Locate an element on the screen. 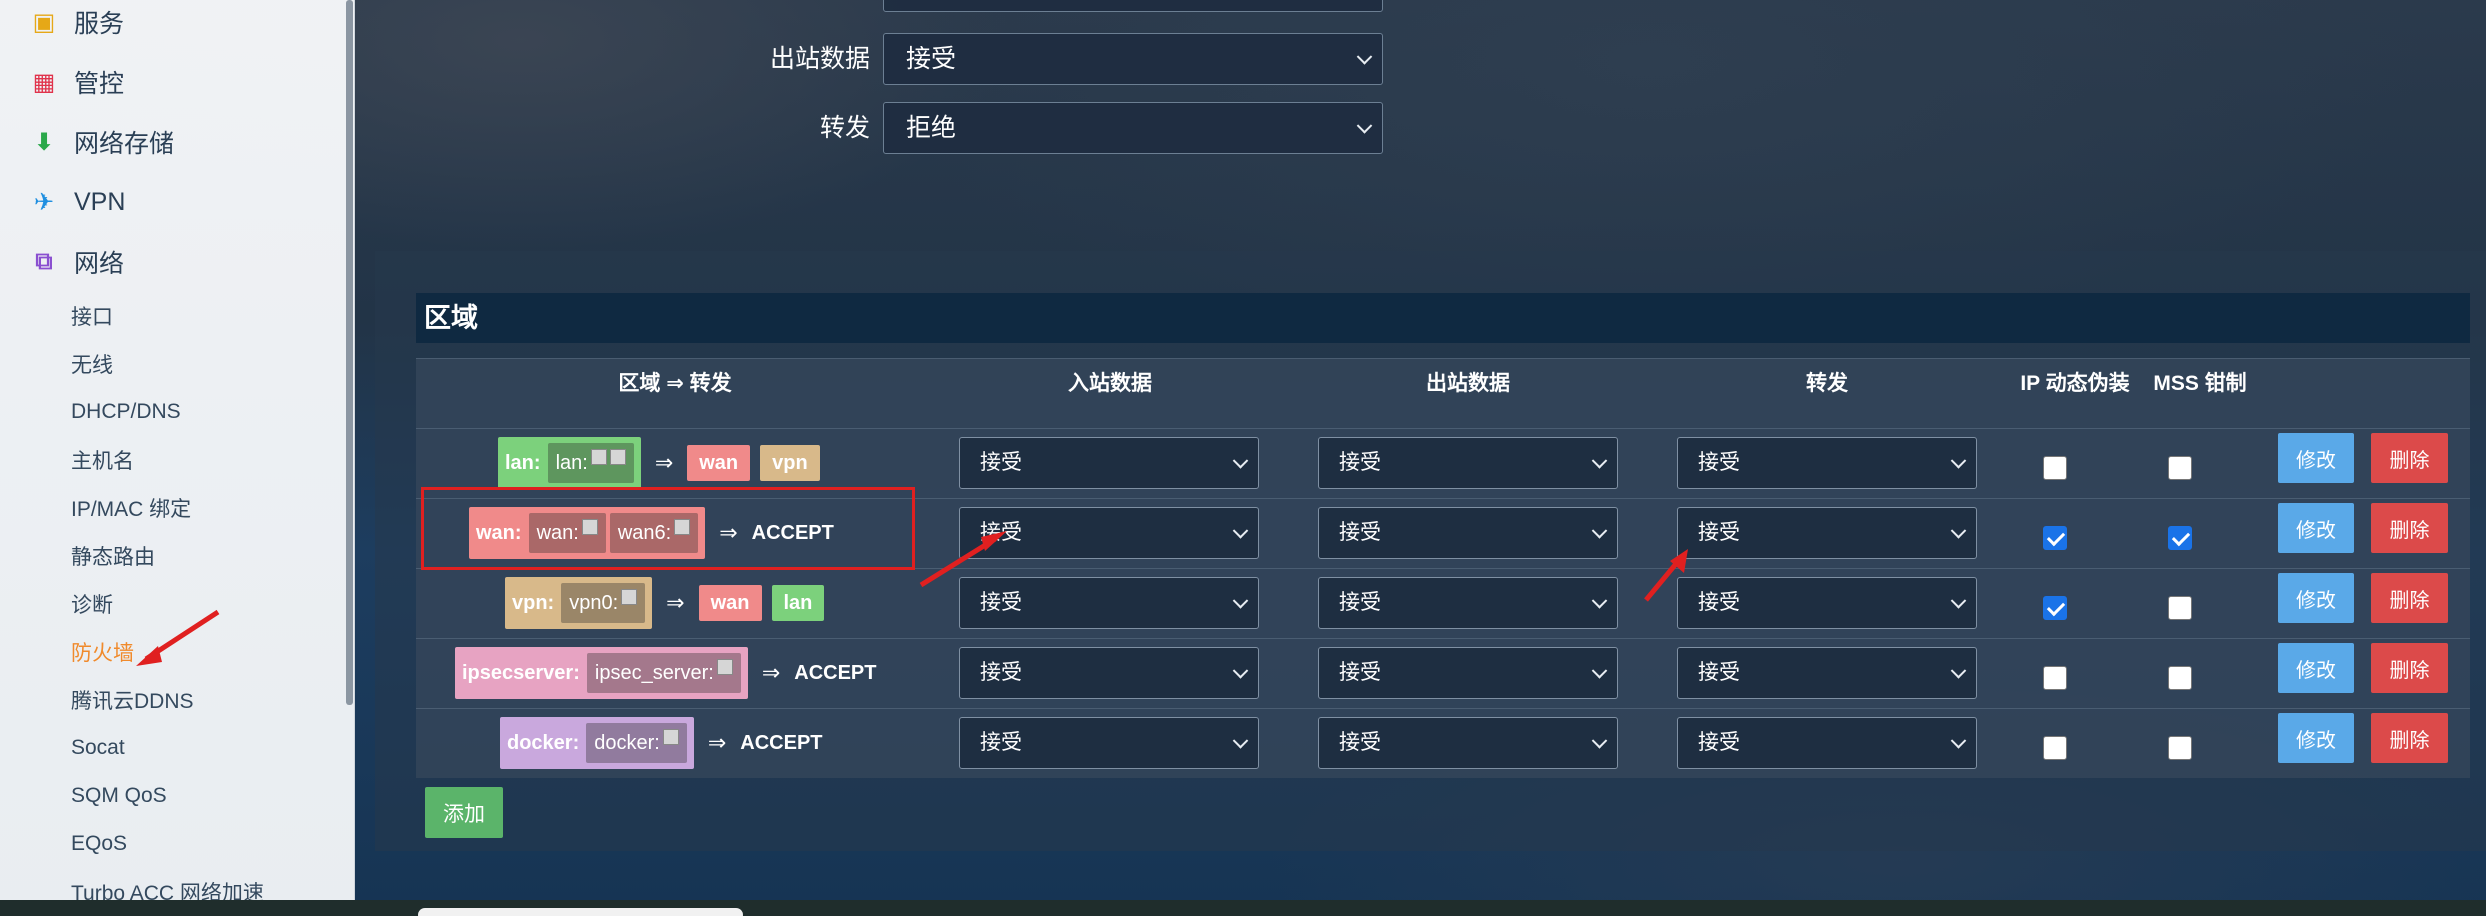 Image resolution: width=2486 pixels, height=916 pixels. sidebar-item-static-routes: 静态路由 is located at coordinates (113, 556).